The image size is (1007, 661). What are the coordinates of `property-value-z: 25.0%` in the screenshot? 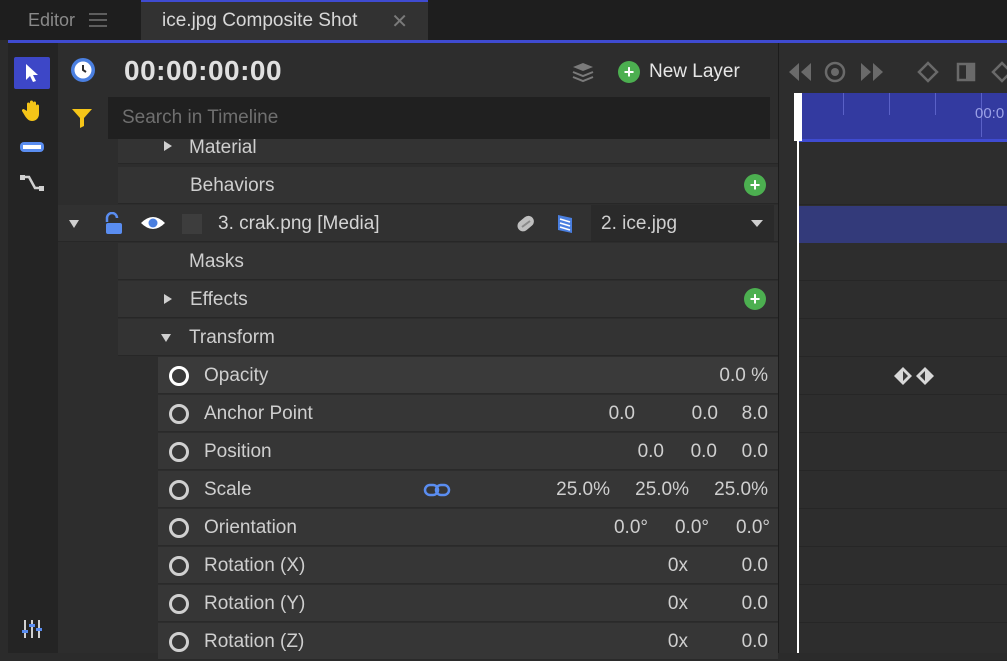 It's located at (741, 490).